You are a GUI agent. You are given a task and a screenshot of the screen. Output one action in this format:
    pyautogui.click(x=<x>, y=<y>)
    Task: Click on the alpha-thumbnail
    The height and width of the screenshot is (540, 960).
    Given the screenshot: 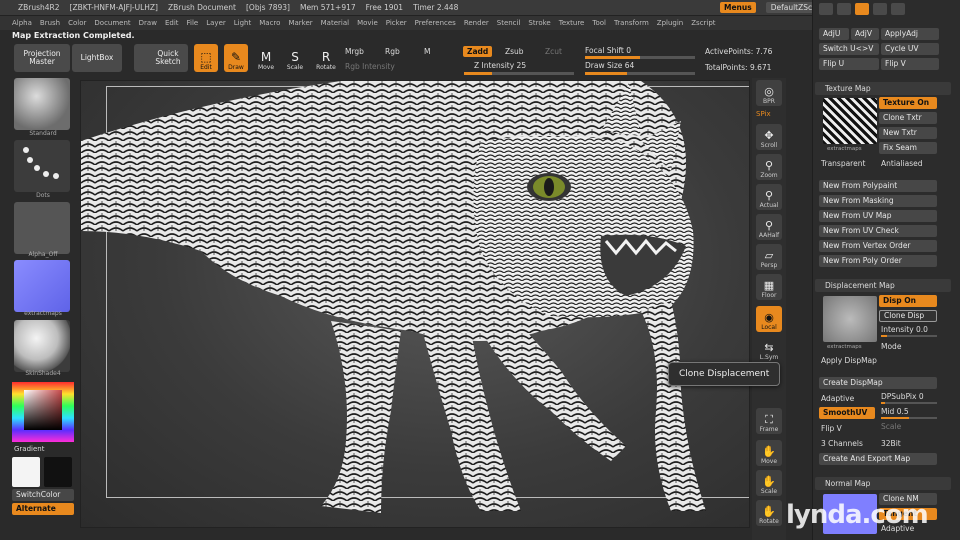 What is the action you would take?
    pyautogui.click(x=42, y=228)
    